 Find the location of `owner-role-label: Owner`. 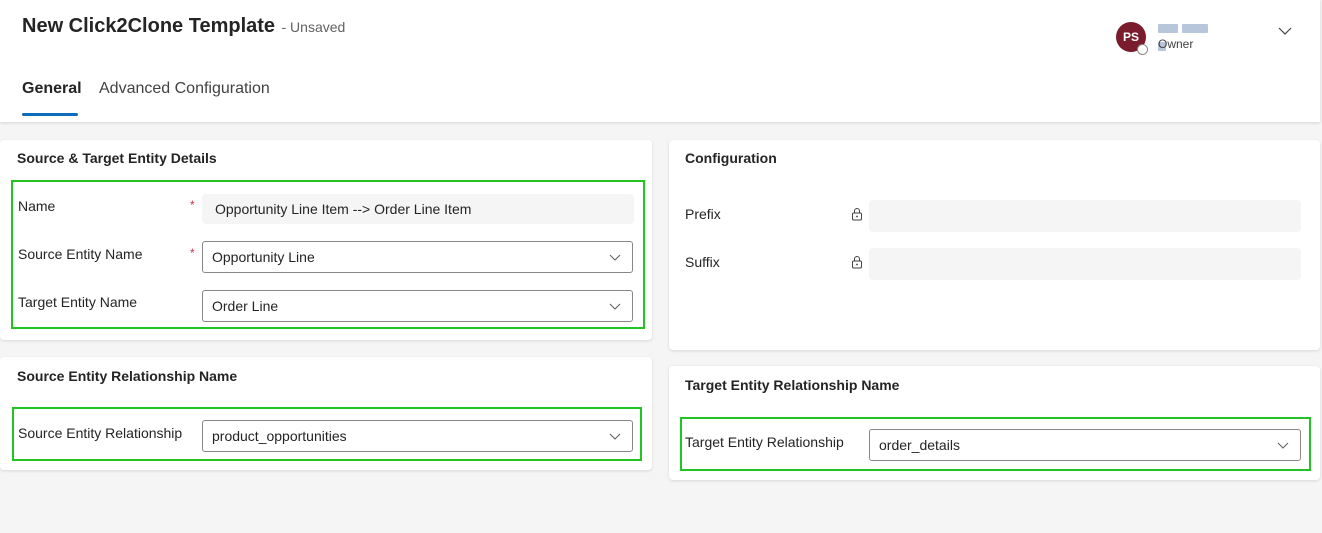

owner-role-label: Owner is located at coordinates (1176, 44).